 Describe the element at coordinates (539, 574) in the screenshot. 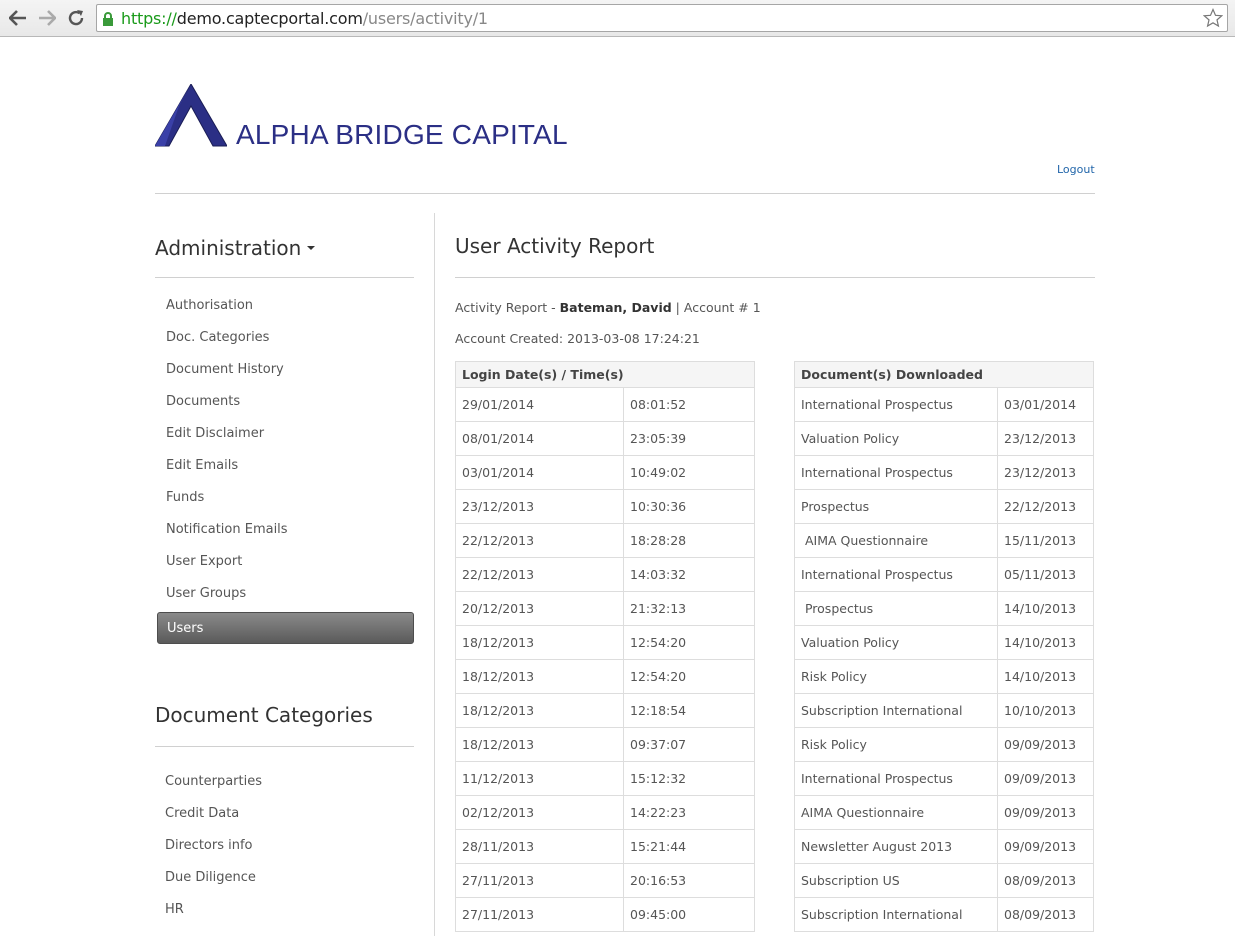

I see `login-date: 22/12/2013` at that location.